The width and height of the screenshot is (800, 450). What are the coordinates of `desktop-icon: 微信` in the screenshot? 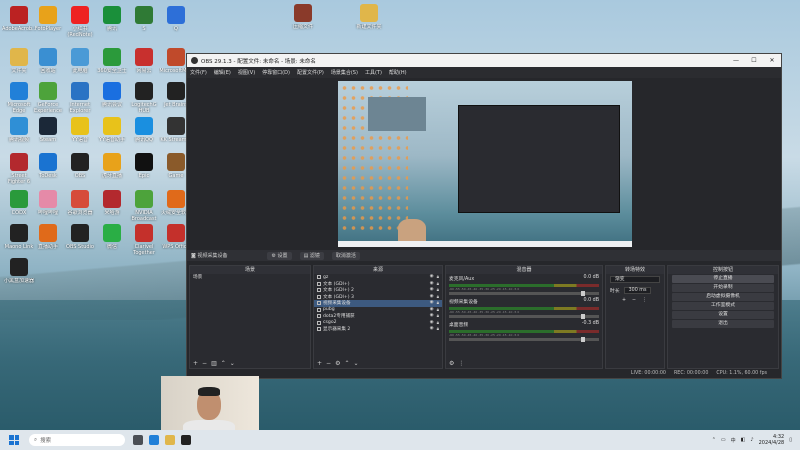 It's located at (112, 240).